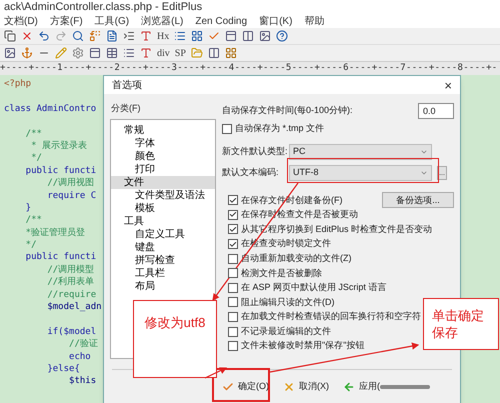 The image size is (500, 403). What do you see at coordinates (163, 182) in the screenshot?
I see `tree-item: 文件` at bounding box center [163, 182].